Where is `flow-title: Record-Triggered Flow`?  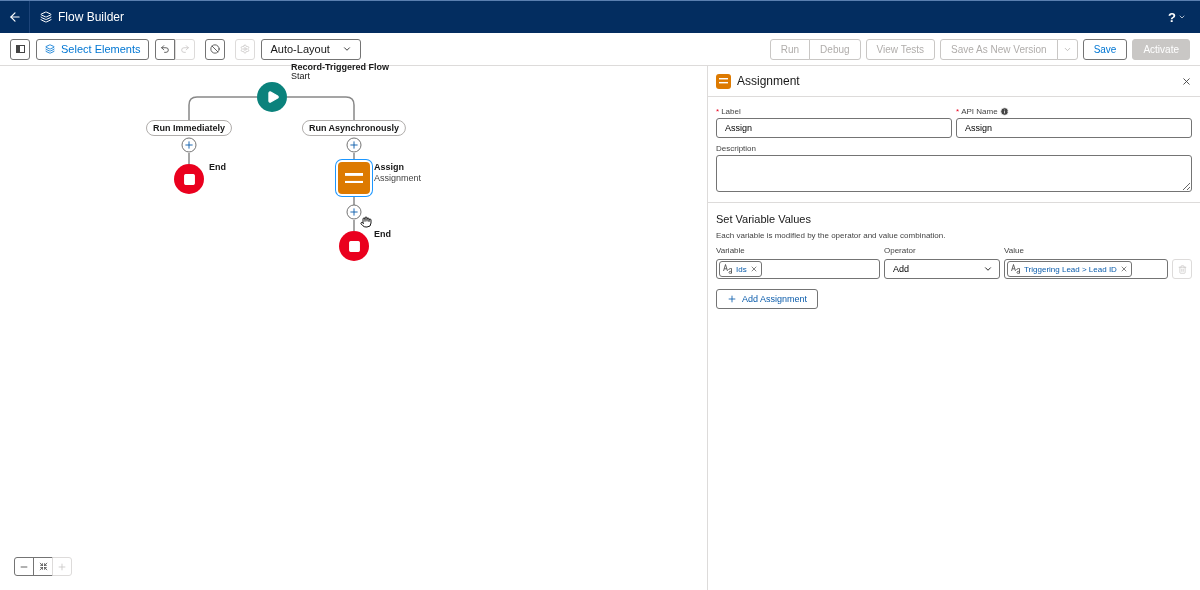
flow-title: Record-Triggered Flow is located at coordinates (340, 67).